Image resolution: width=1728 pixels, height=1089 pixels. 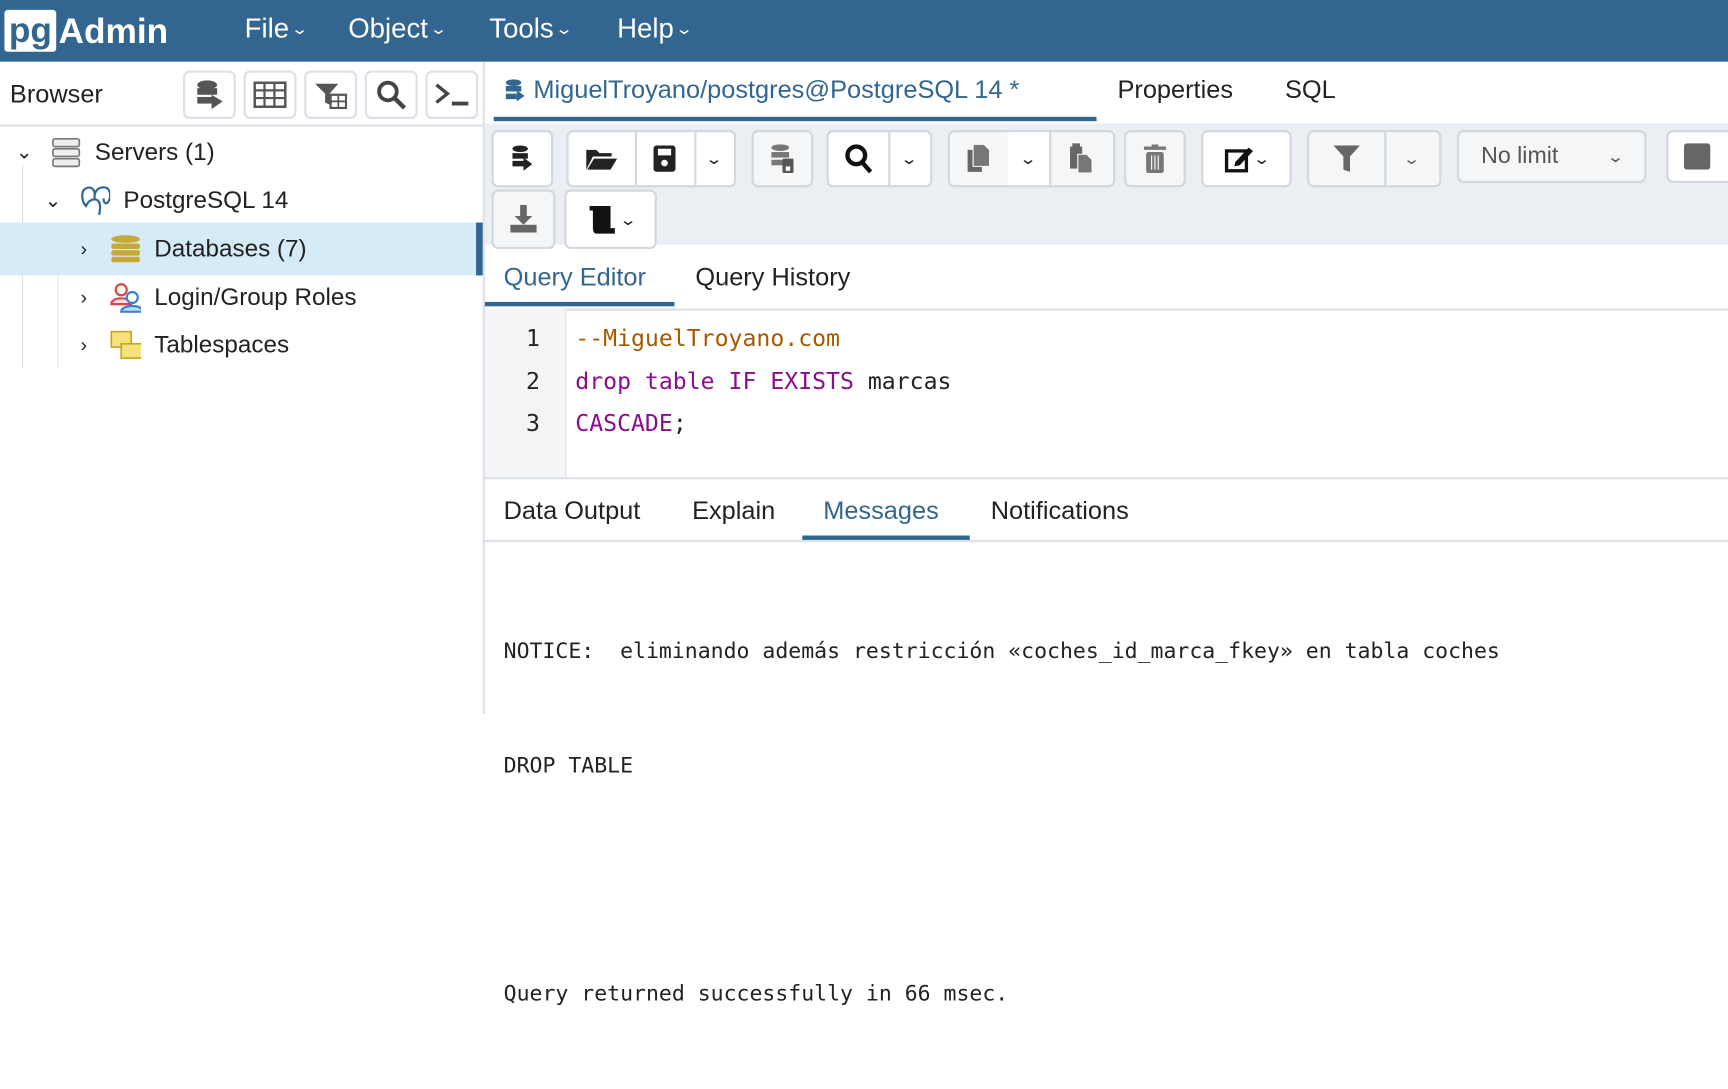 I want to click on delete-button, so click(x=1155, y=159).